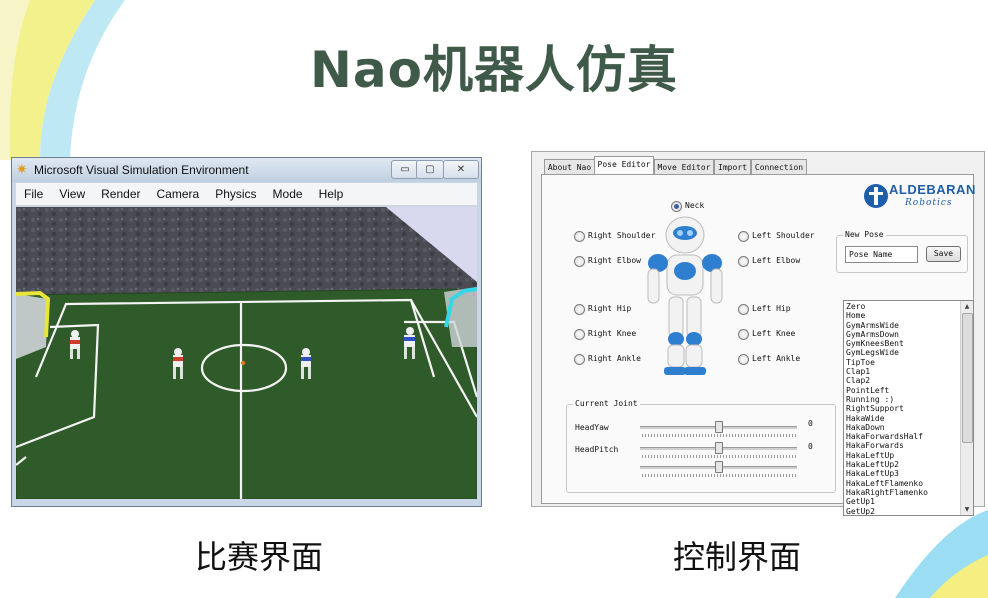  Describe the element at coordinates (405, 169) in the screenshot. I see `minimize-button: ▭` at that location.